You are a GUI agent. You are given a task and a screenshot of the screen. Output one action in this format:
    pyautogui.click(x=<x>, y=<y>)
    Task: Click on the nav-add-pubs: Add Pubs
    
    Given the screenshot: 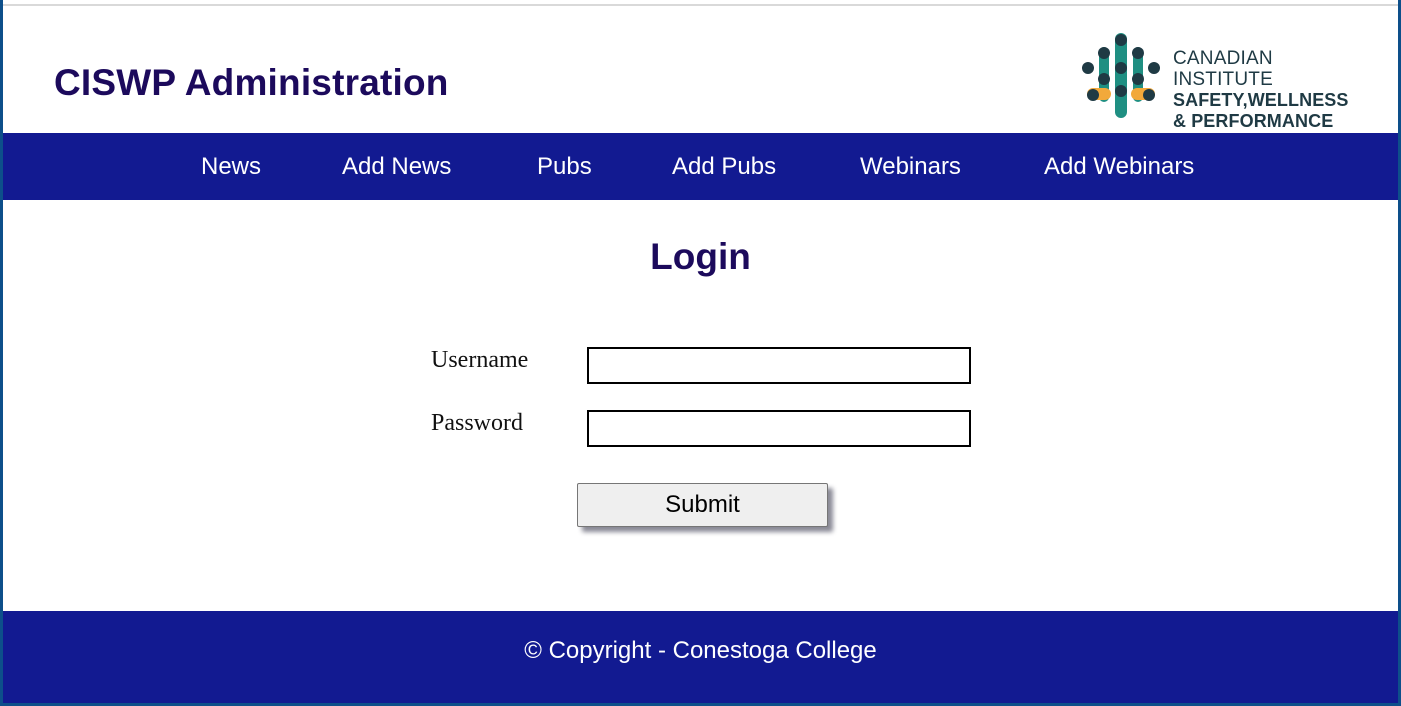 What is the action you would take?
    pyautogui.click(x=724, y=167)
    